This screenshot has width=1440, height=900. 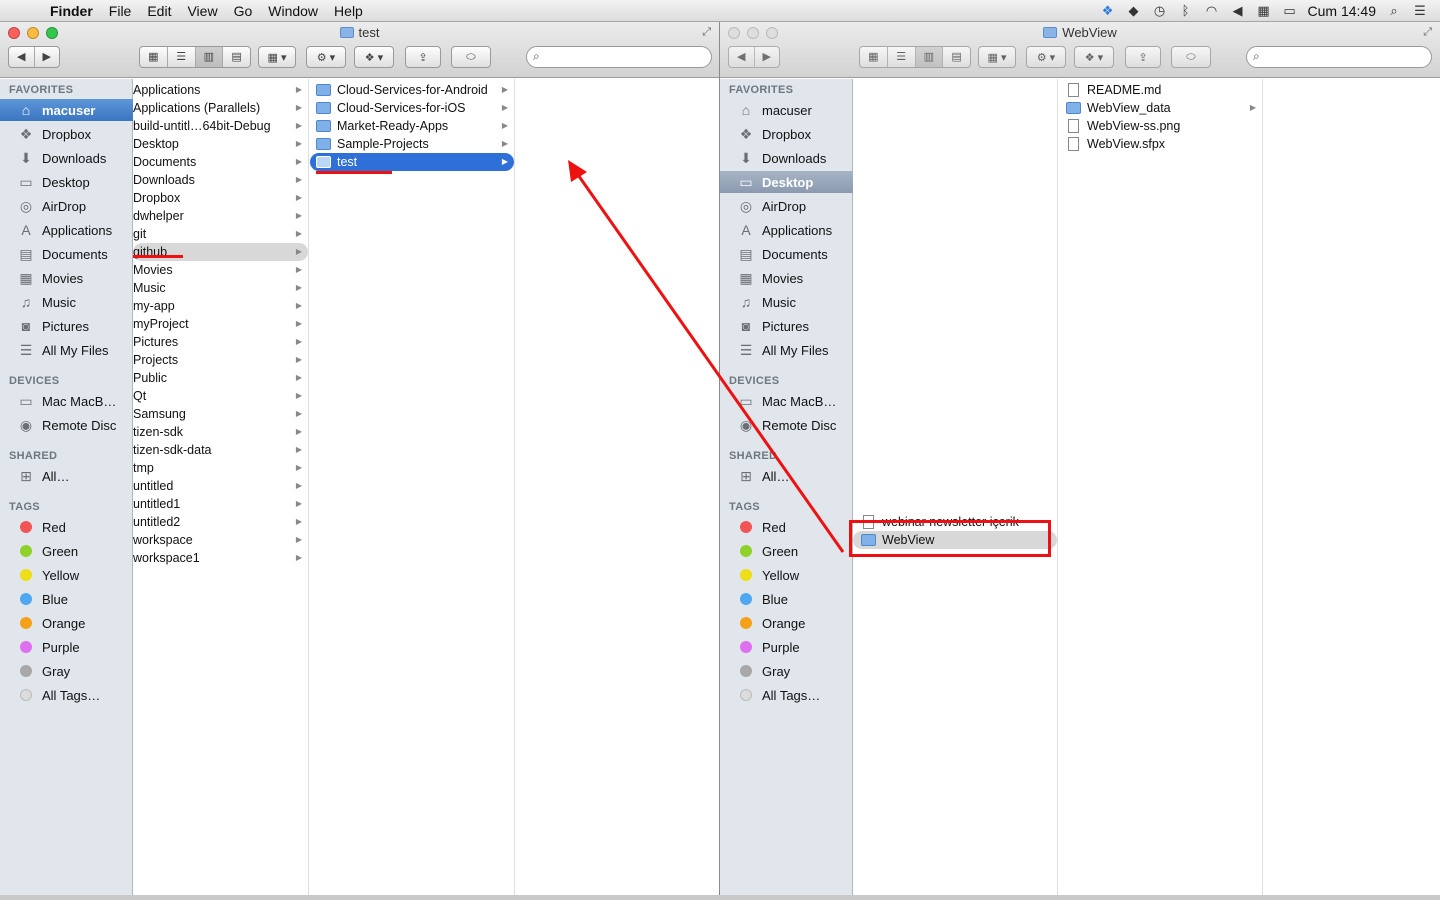 I want to click on annotation-arrow, so click(x=706, y=356).